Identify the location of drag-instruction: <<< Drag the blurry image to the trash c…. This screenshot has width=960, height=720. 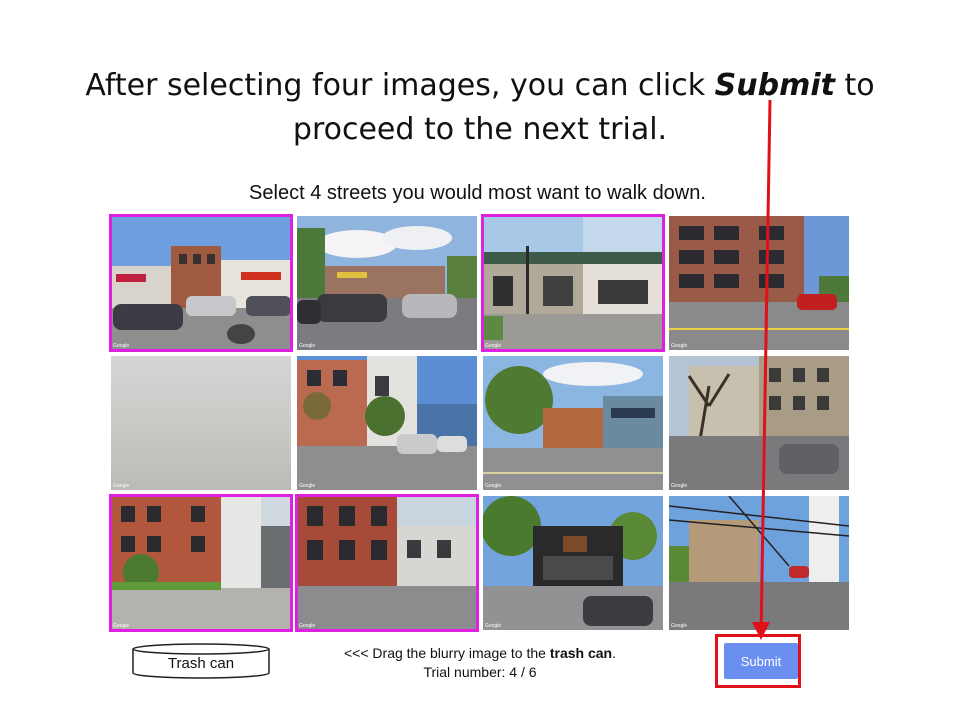
(480, 653).